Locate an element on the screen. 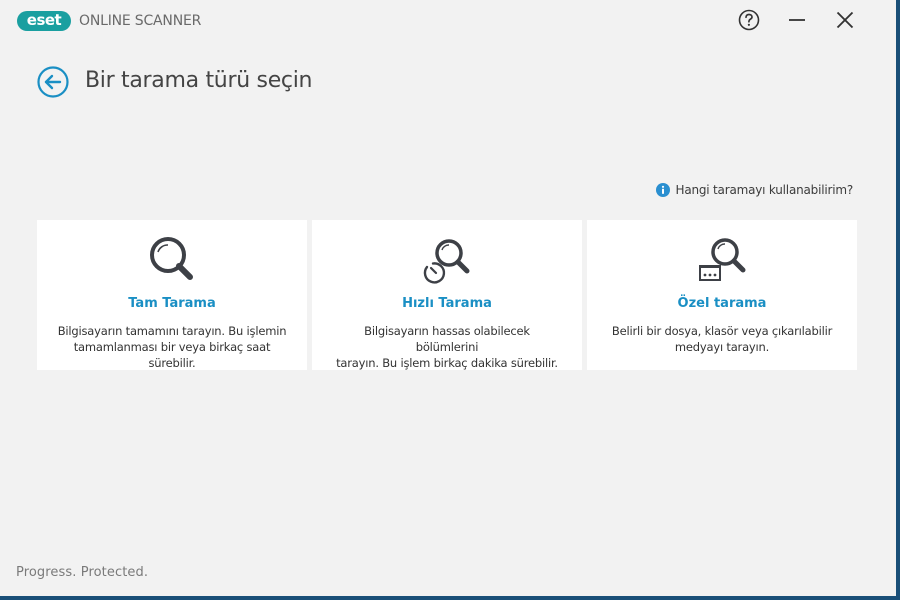 Image resolution: width=900 pixels, height=600 pixels. logo-badge: eset is located at coordinates (44, 20).